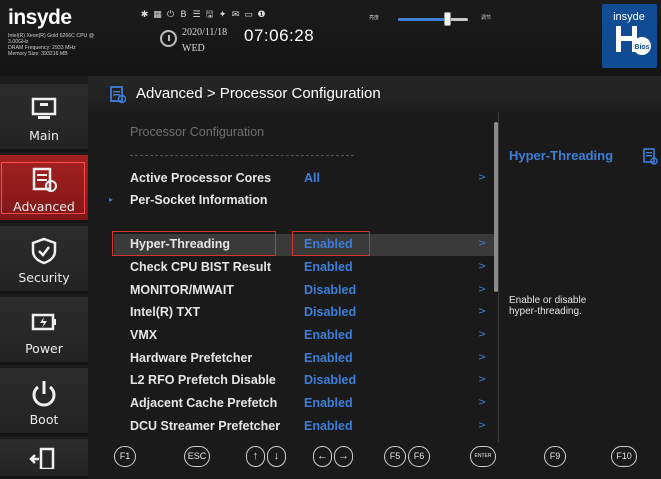 The image size is (661, 479). What do you see at coordinates (261, 15) in the screenshot?
I see `info-icon: ❶` at bounding box center [261, 15].